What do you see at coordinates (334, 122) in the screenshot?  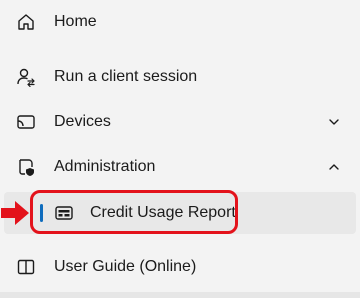 I see `chevron-down-icon` at bounding box center [334, 122].